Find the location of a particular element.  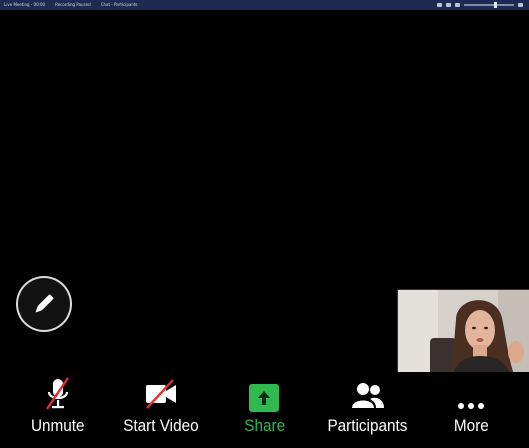

share-screen-icon is located at coordinates (264, 398).